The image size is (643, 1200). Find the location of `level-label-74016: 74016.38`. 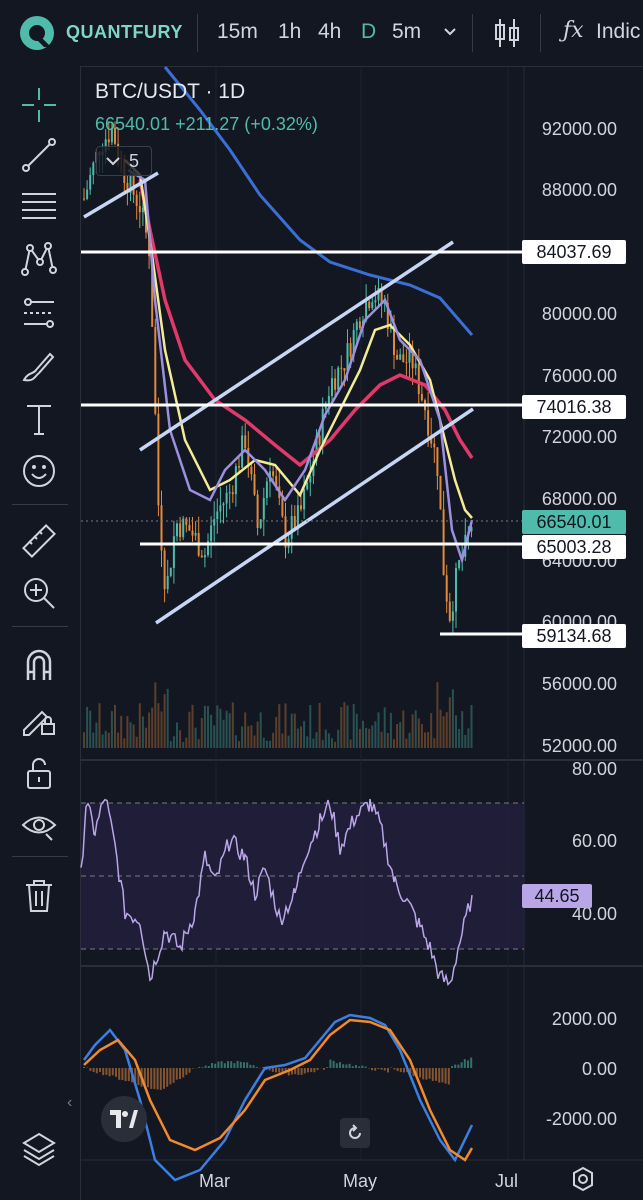

level-label-74016: 74016.38 is located at coordinates (574, 407).